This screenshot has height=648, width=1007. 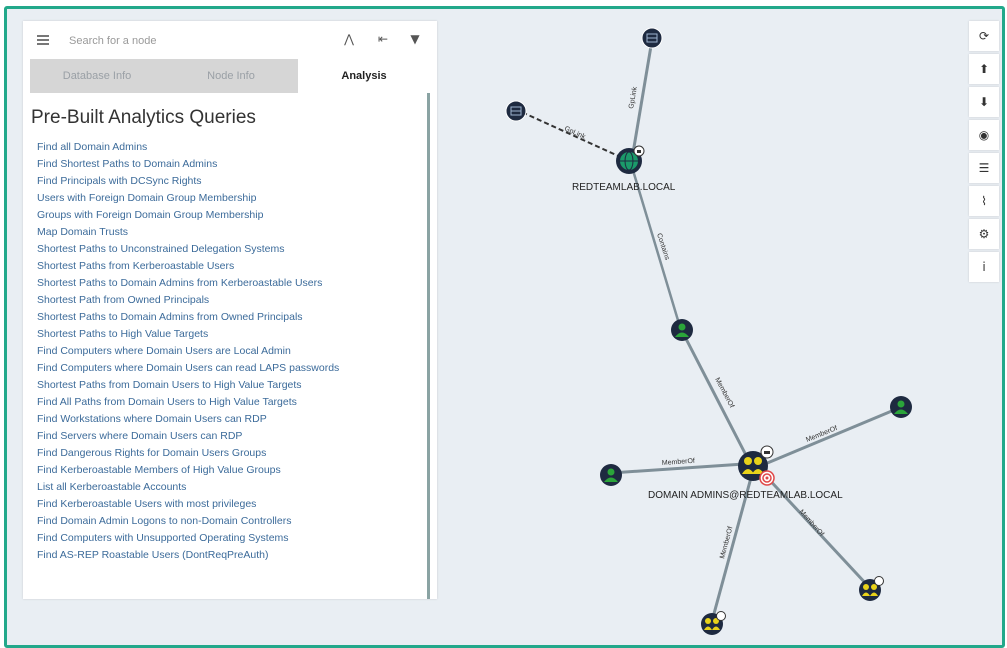 What do you see at coordinates (188, 436) in the screenshot?
I see `query-item: Find Servers where Domain Users can RDP` at bounding box center [188, 436].